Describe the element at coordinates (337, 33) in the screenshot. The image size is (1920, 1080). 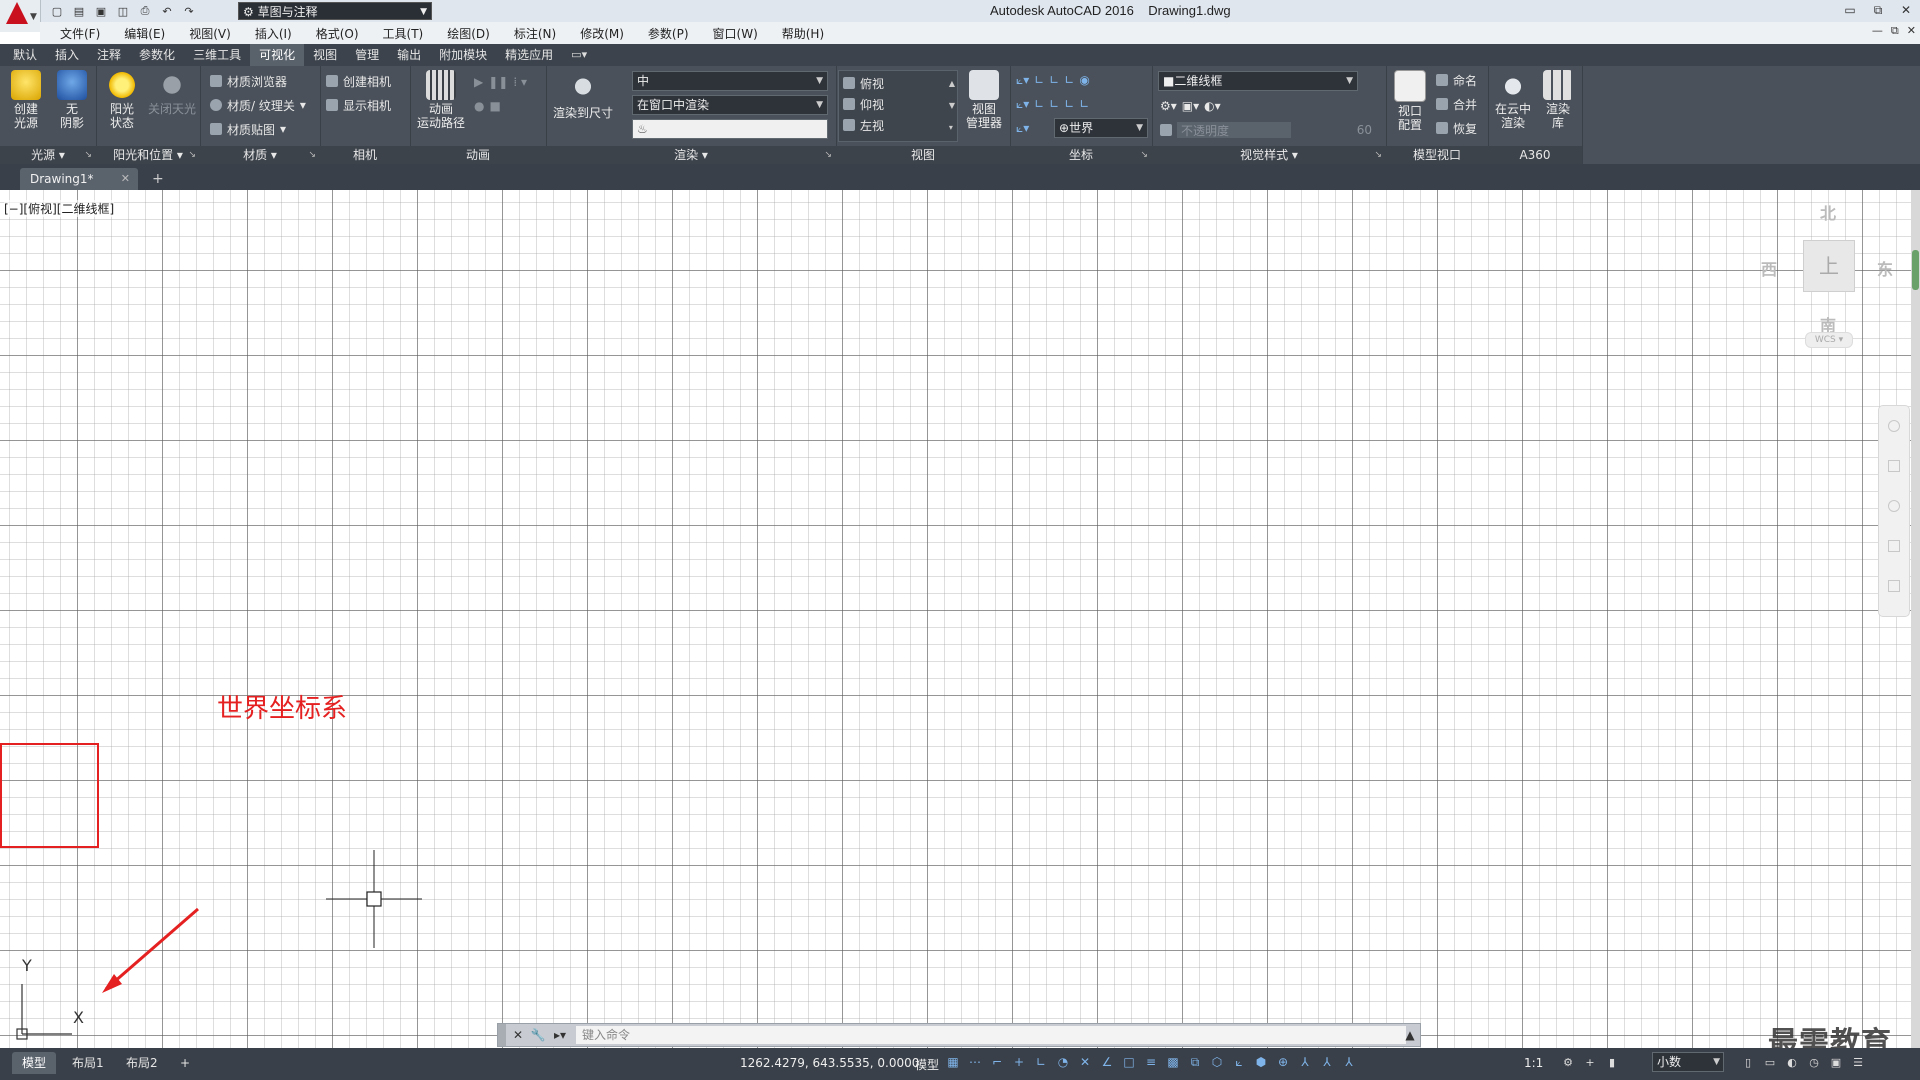
I see `menu-format: 格式(O)` at that location.